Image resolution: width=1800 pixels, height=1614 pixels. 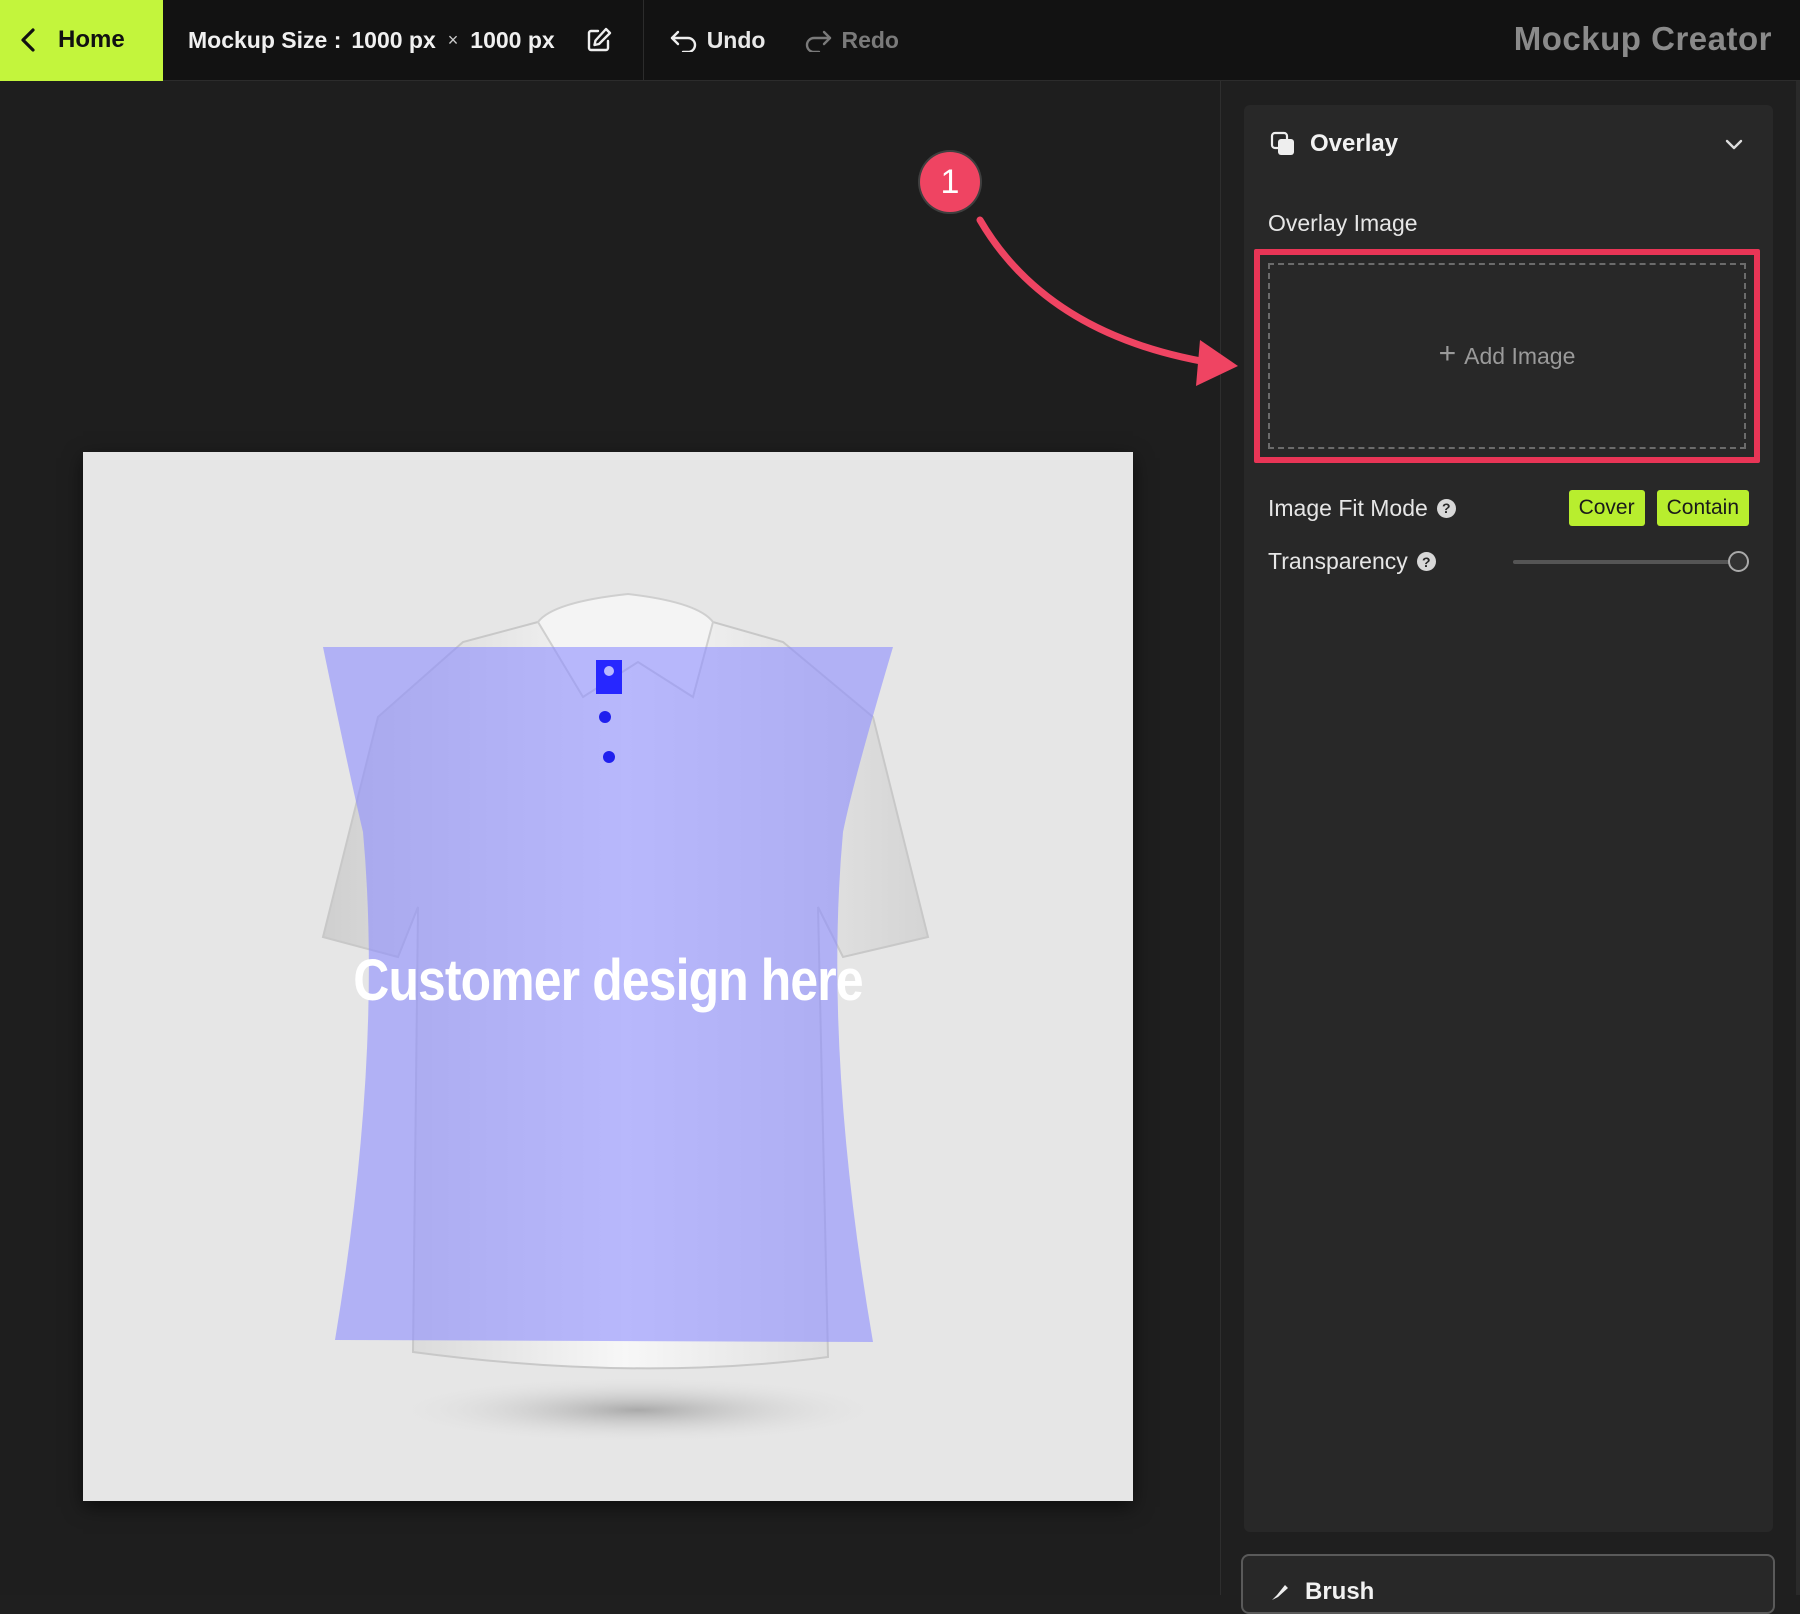 What do you see at coordinates (1282, 143) in the screenshot?
I see `layers-icon` at bounding box center [1282, 143].